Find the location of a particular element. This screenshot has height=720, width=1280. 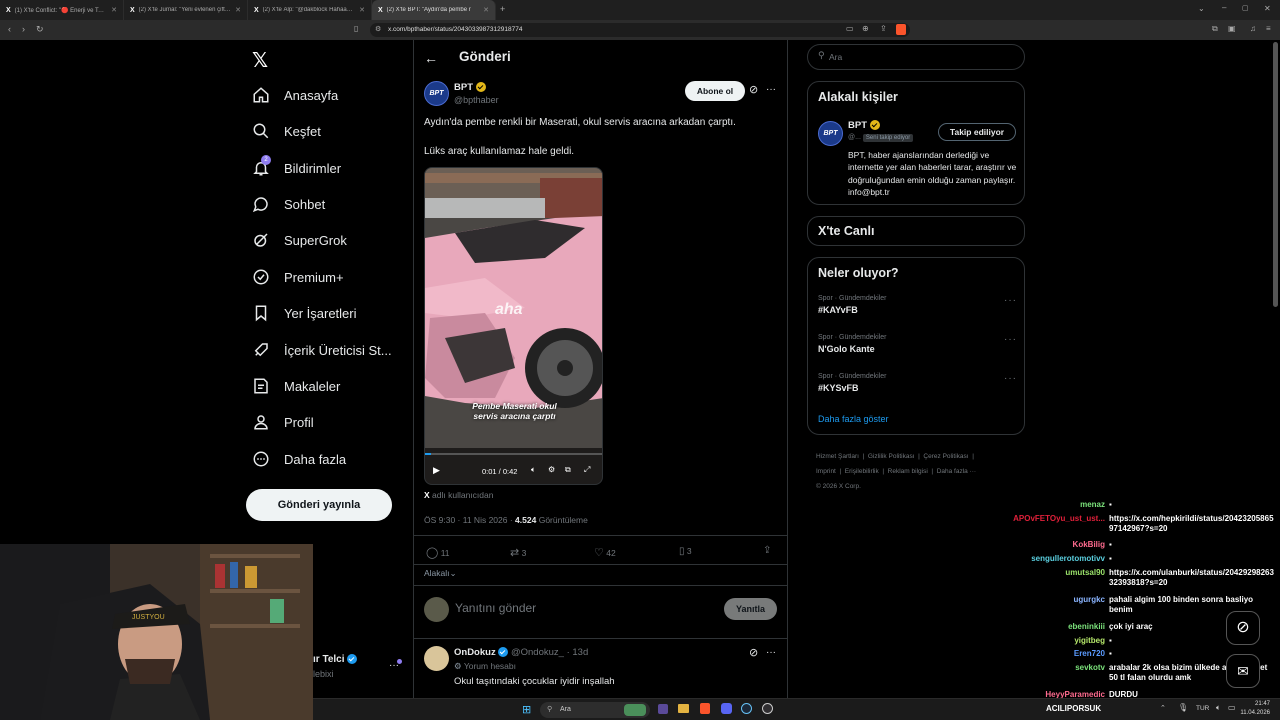

picture-in-picture-icon: ⧉ is located at coordinates (568, 470).